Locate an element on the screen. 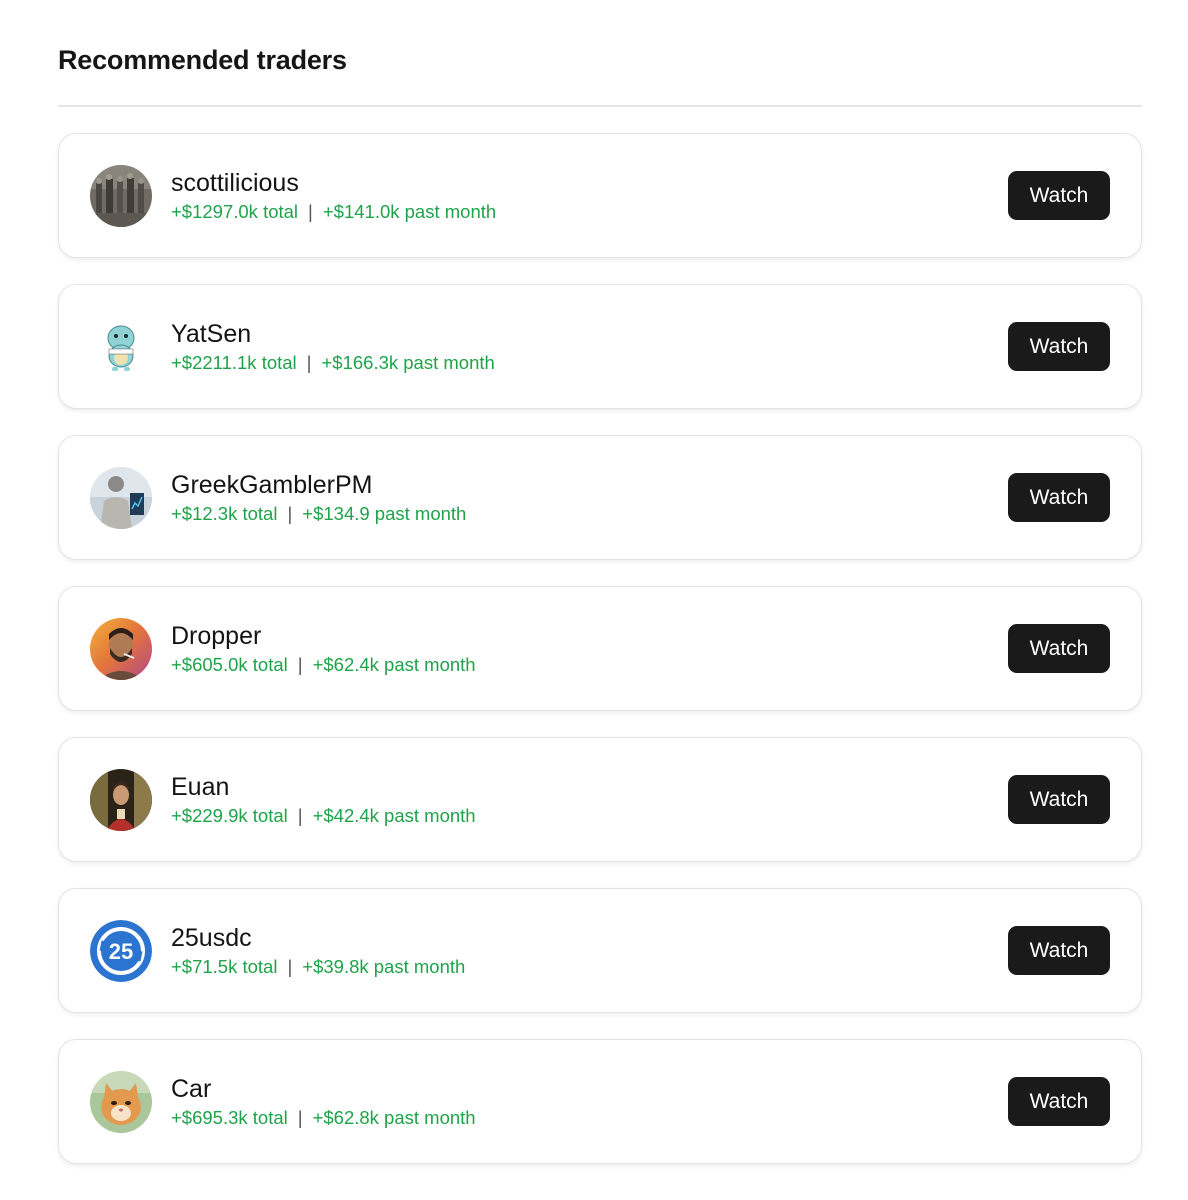 The width and height of the screenshot is (1188, 1200). monthly-profit: +$166.3k past month is located at coordinates (408, 362).